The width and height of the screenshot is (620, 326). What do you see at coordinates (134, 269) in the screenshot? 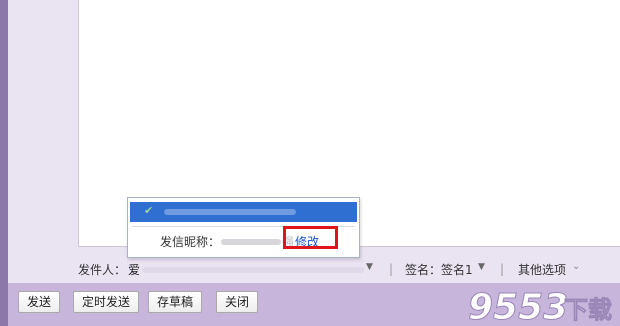
I see `sender-select: 爱` at bounding box center [134, 269].